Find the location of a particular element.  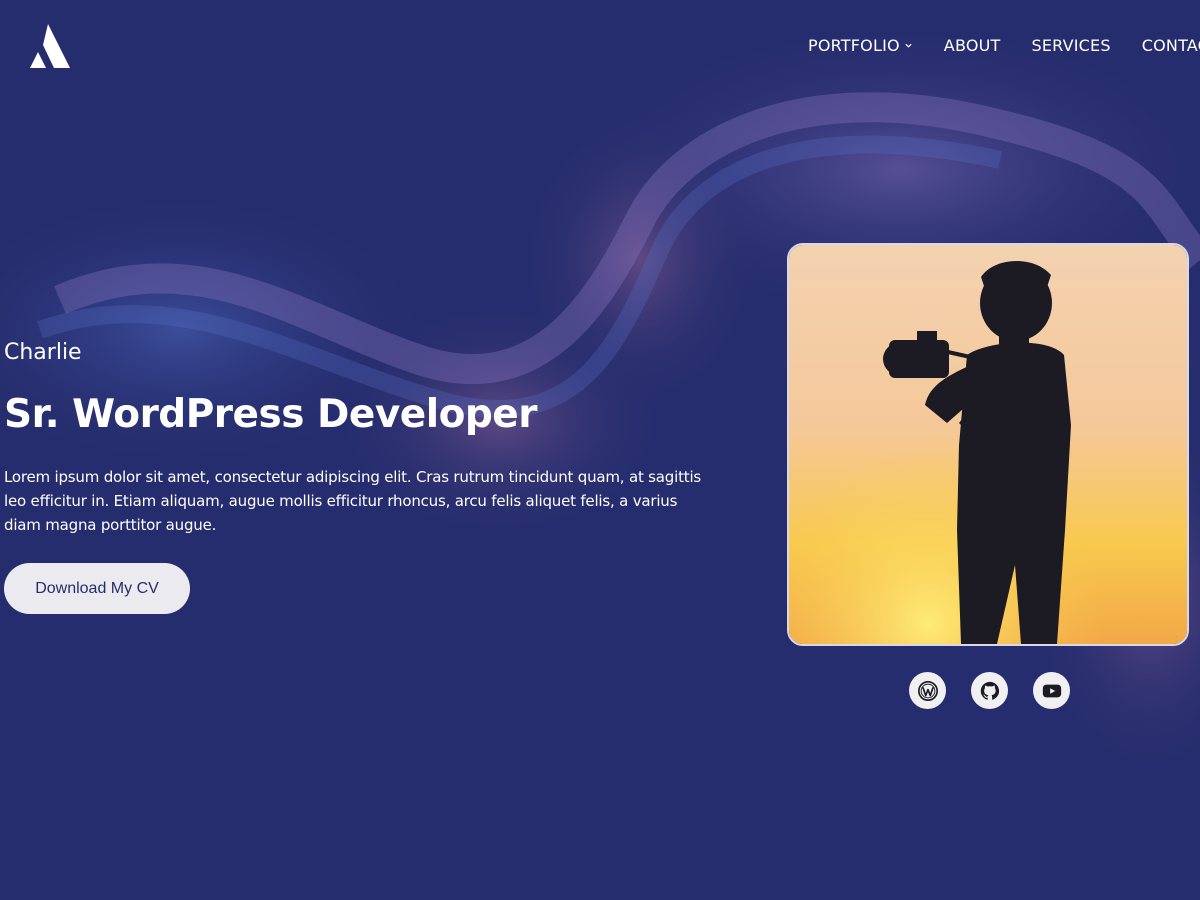

github-link is located at coordinates (989, 690).